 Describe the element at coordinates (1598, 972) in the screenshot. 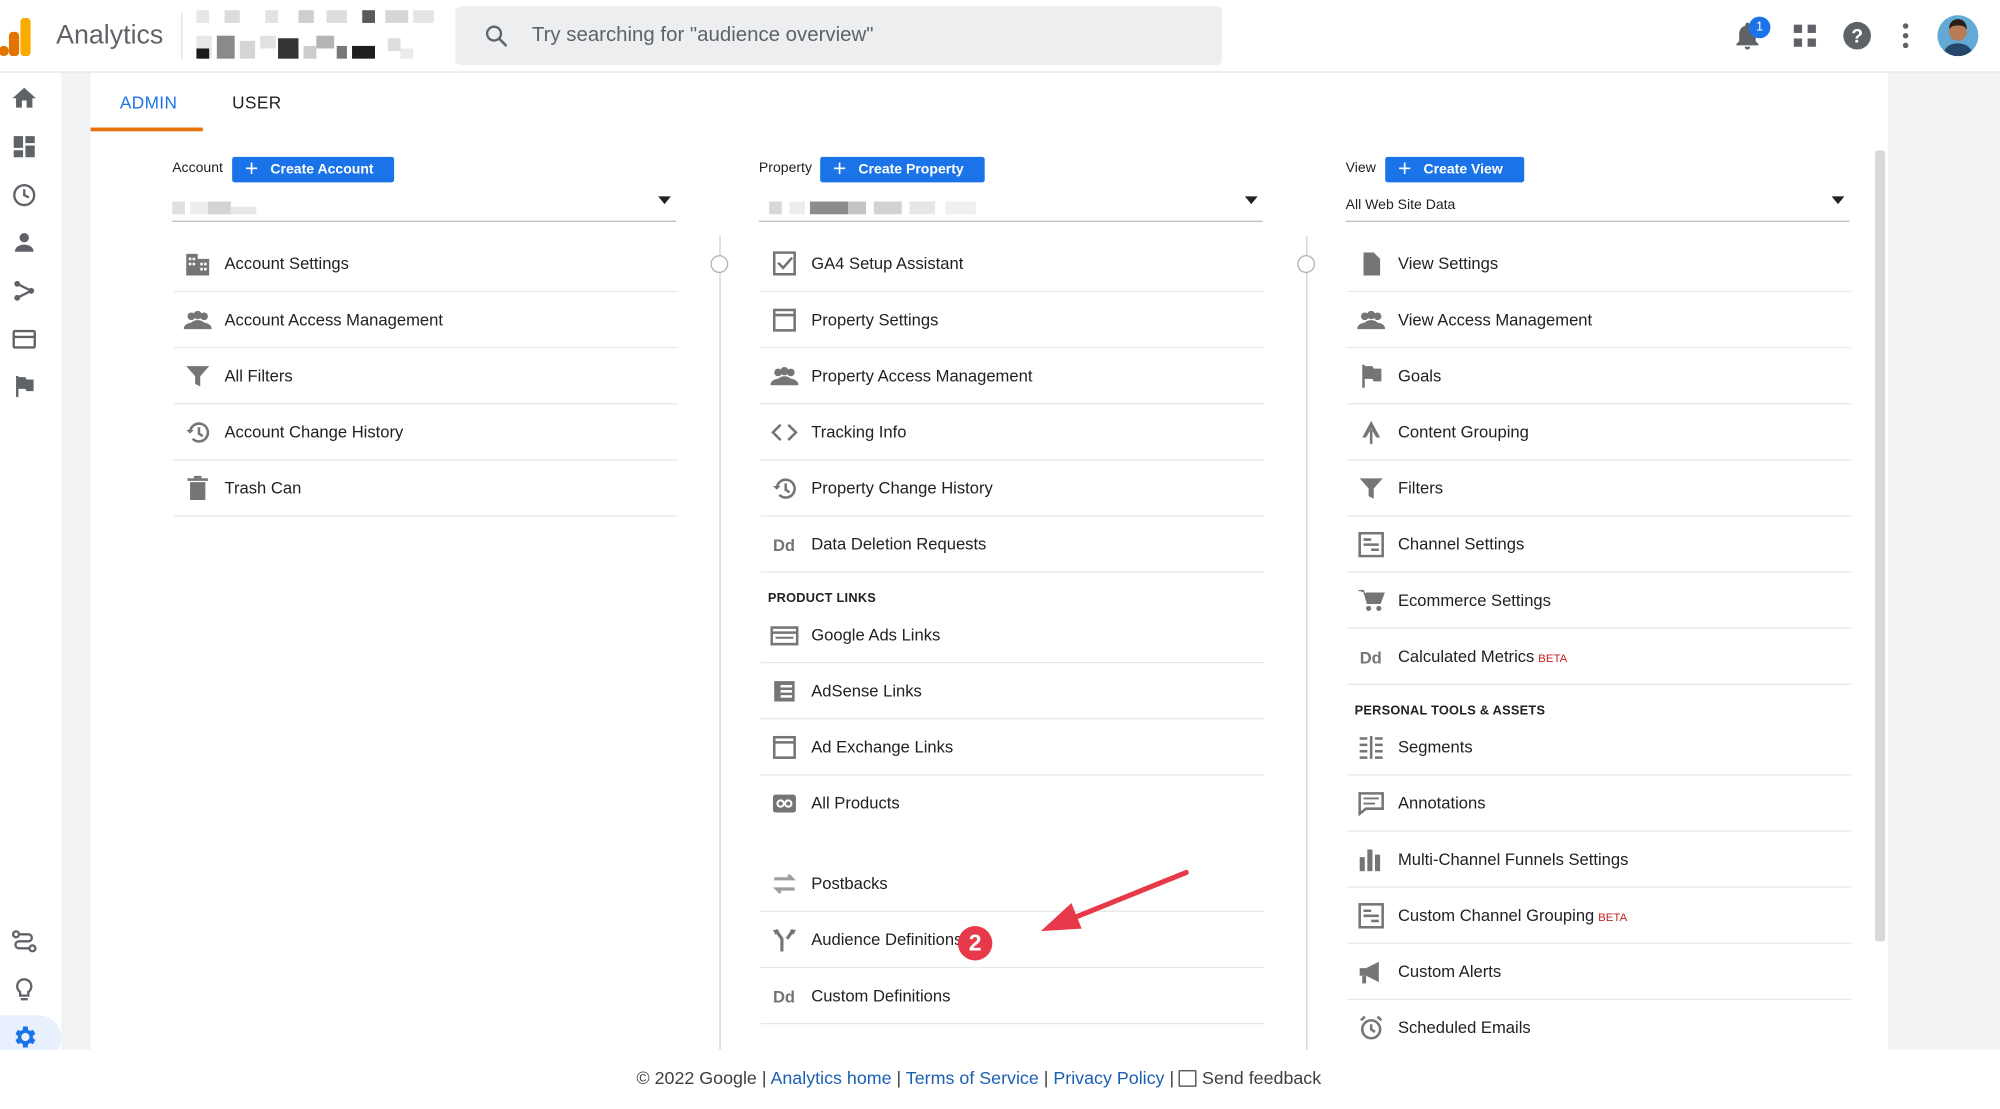

I see `menu-item-custom-alerts: Custom Alerts` at that location.